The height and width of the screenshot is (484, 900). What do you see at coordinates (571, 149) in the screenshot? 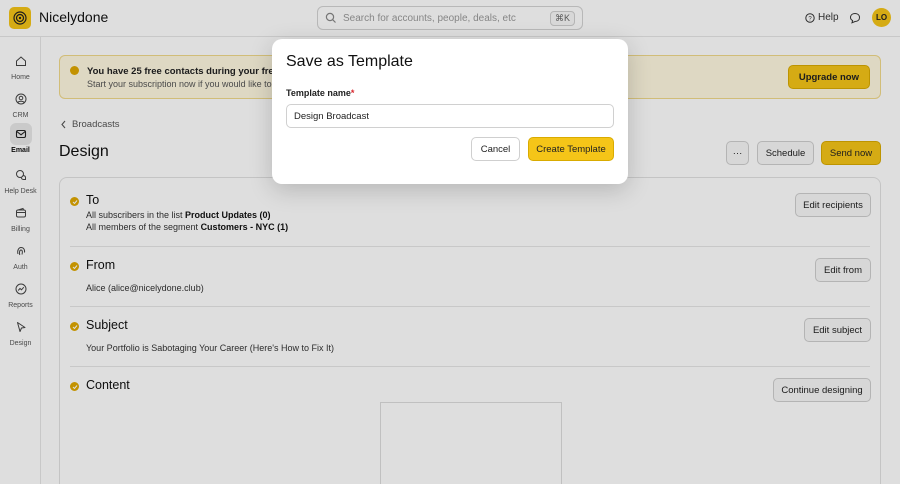
I see `create-template-button: Create Template` at bounding box center [571, 149].